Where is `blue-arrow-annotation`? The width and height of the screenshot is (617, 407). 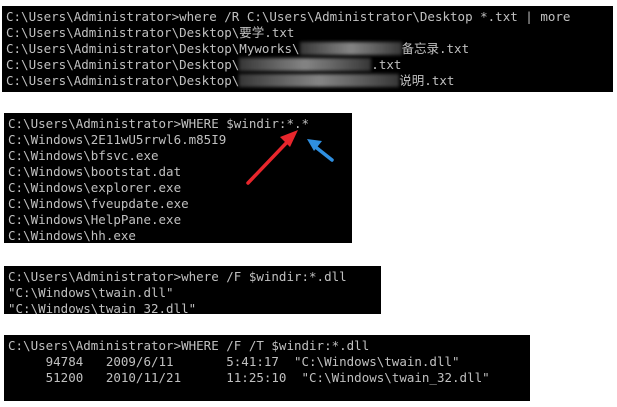 blue-arrow-annotation is located at coordinates (320, 150).